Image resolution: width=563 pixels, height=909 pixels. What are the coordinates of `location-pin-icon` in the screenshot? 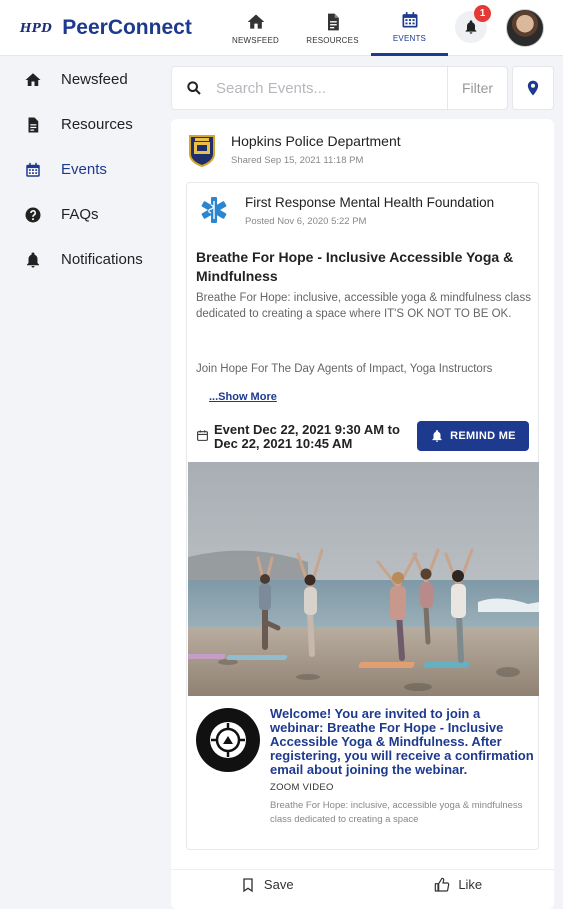 It's located at (533, 88).